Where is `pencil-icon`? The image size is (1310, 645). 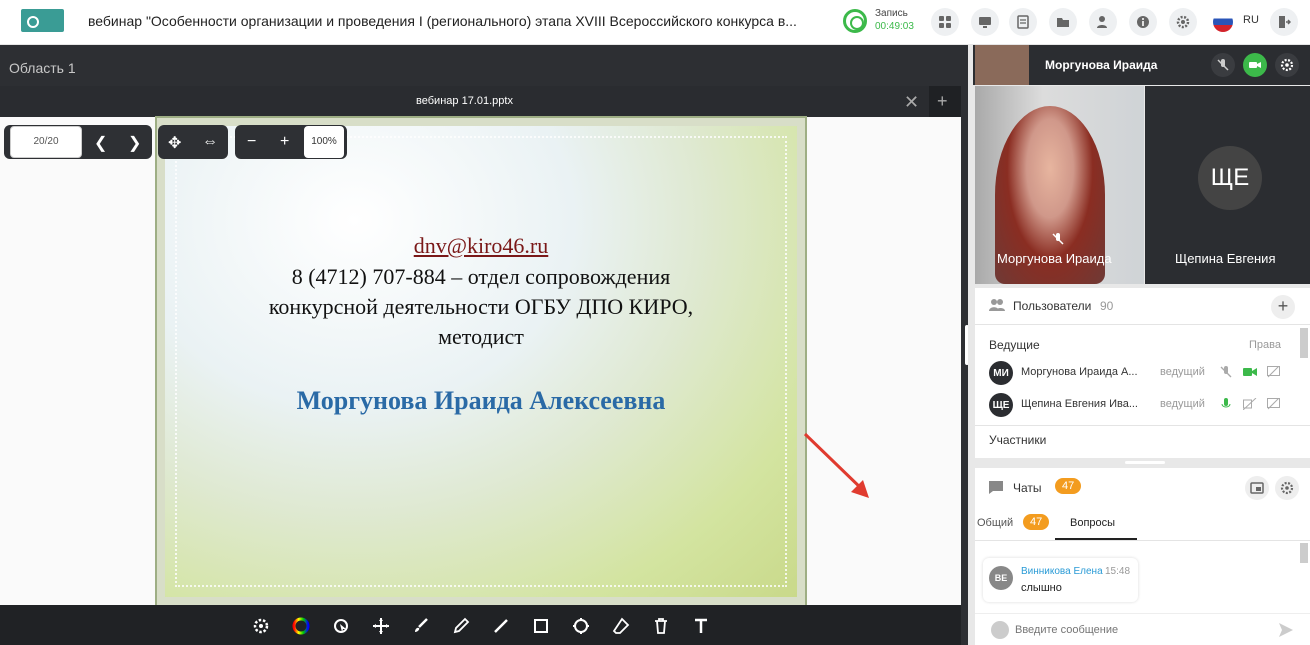 pencil-icon is located at coordinates (461, 626).